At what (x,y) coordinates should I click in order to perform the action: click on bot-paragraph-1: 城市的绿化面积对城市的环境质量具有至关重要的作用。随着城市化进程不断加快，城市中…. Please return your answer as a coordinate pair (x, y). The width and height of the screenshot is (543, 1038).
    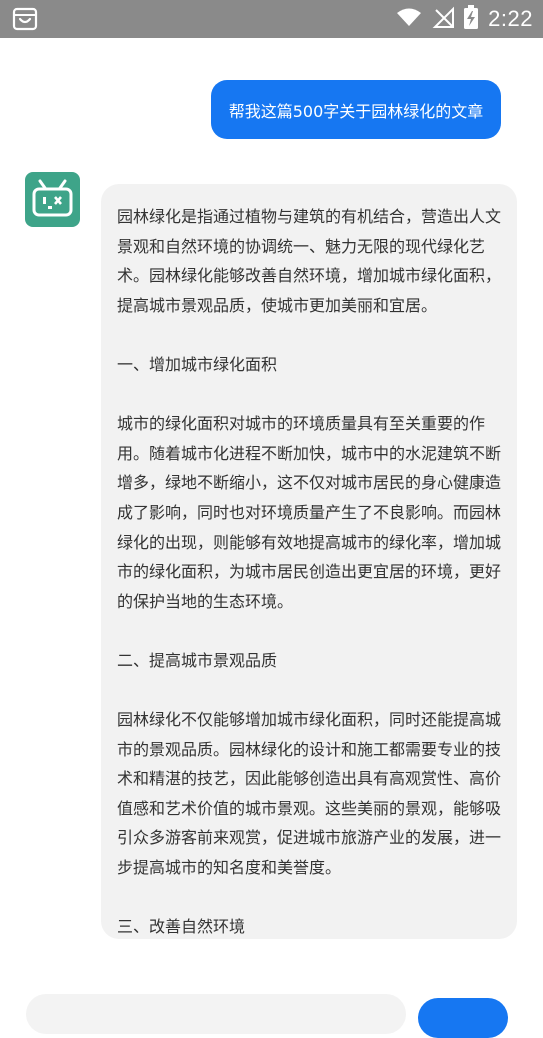
    Looking at the image, I should click on (309, 512).